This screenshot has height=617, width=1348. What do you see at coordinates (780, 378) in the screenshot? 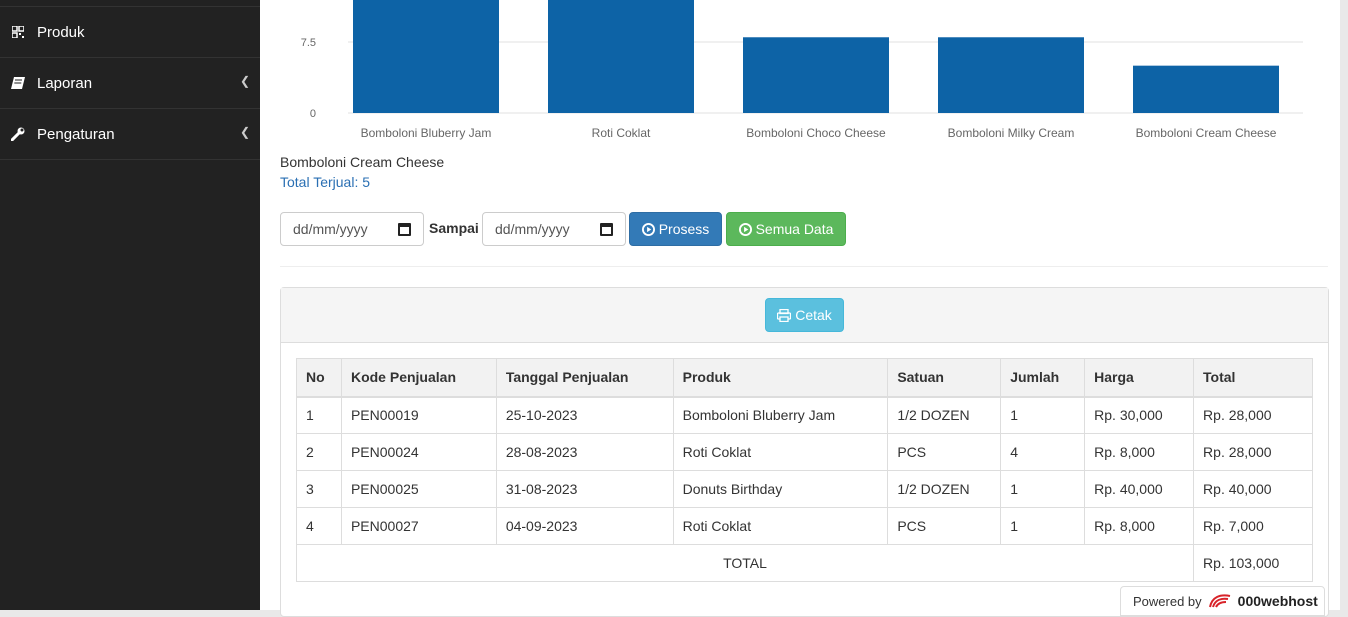
I see `col-header: Produk` at bounding box center [780, 378].